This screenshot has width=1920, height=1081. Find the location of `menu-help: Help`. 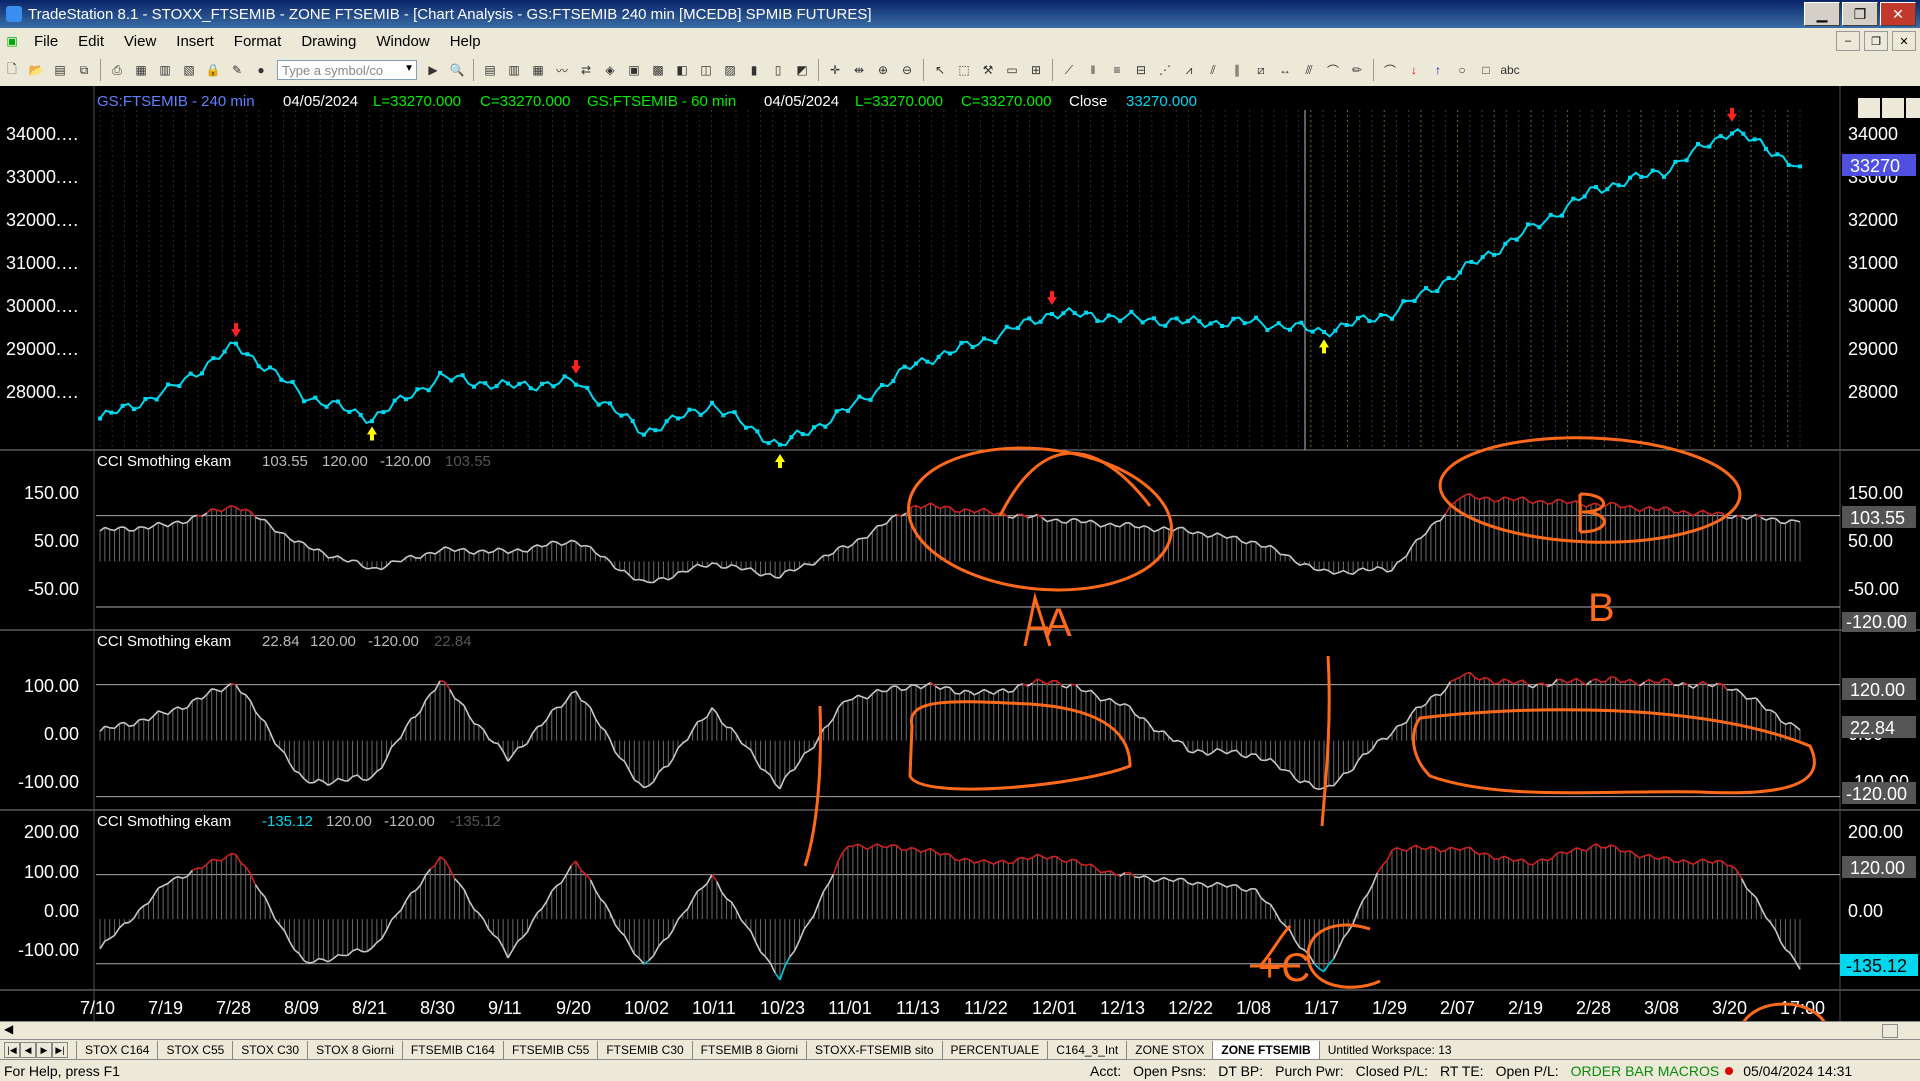

menu-help: Help is located at coordinates (465, 41).